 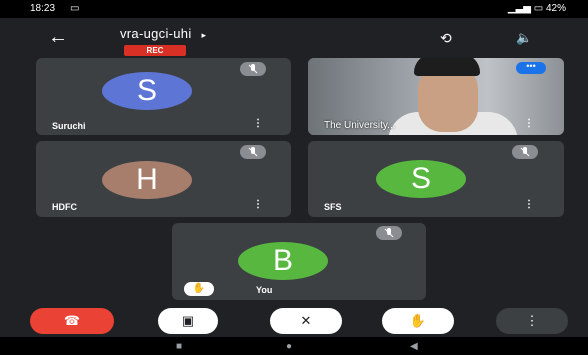 I want to click on chevron-right-icon: ▸, so click(x=204, y=35).